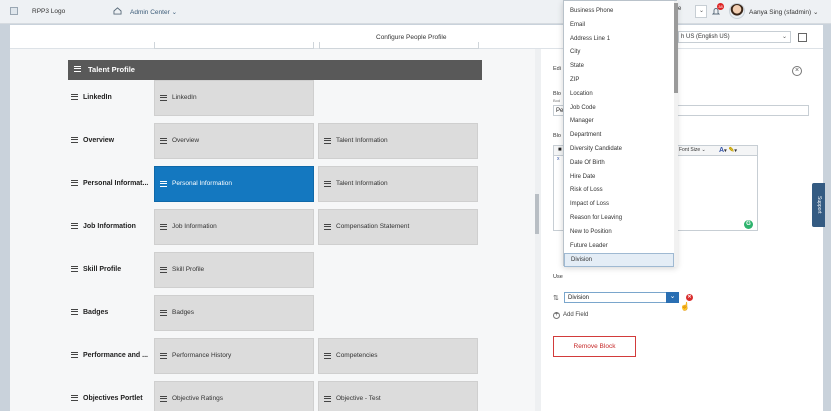 This screenshot has height=411, width=831. I want to click on grammarly-icon: G, so click(748, 224).